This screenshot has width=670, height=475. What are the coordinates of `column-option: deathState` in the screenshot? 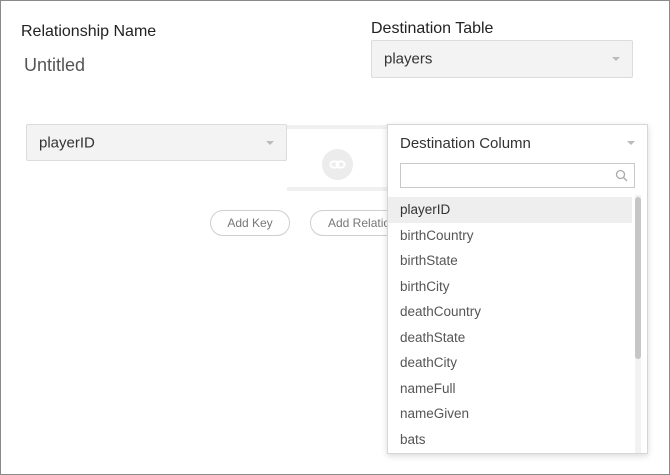 It's located at (510, 338).